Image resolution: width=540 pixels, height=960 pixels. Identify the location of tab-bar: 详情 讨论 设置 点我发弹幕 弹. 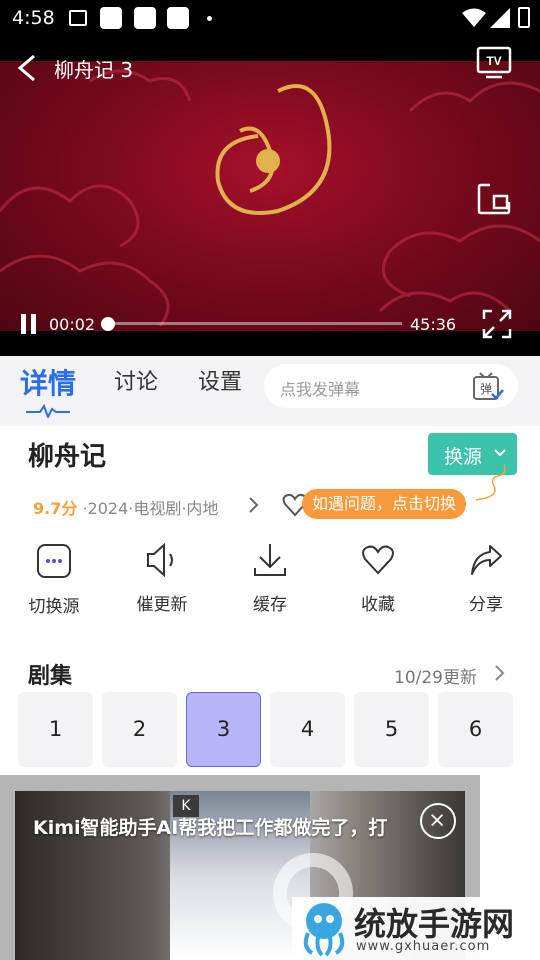
(270, 391).